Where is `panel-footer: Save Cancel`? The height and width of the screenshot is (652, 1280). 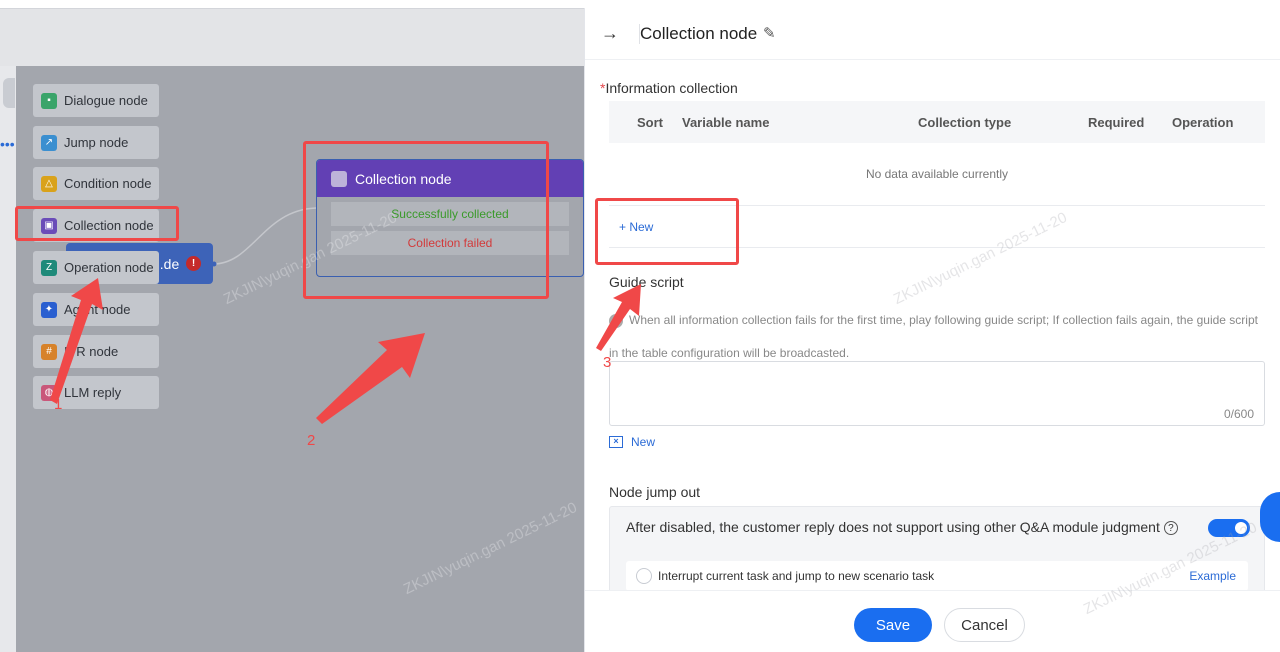
panel-footer: Save Cancel is located at coordinates (932, 621).